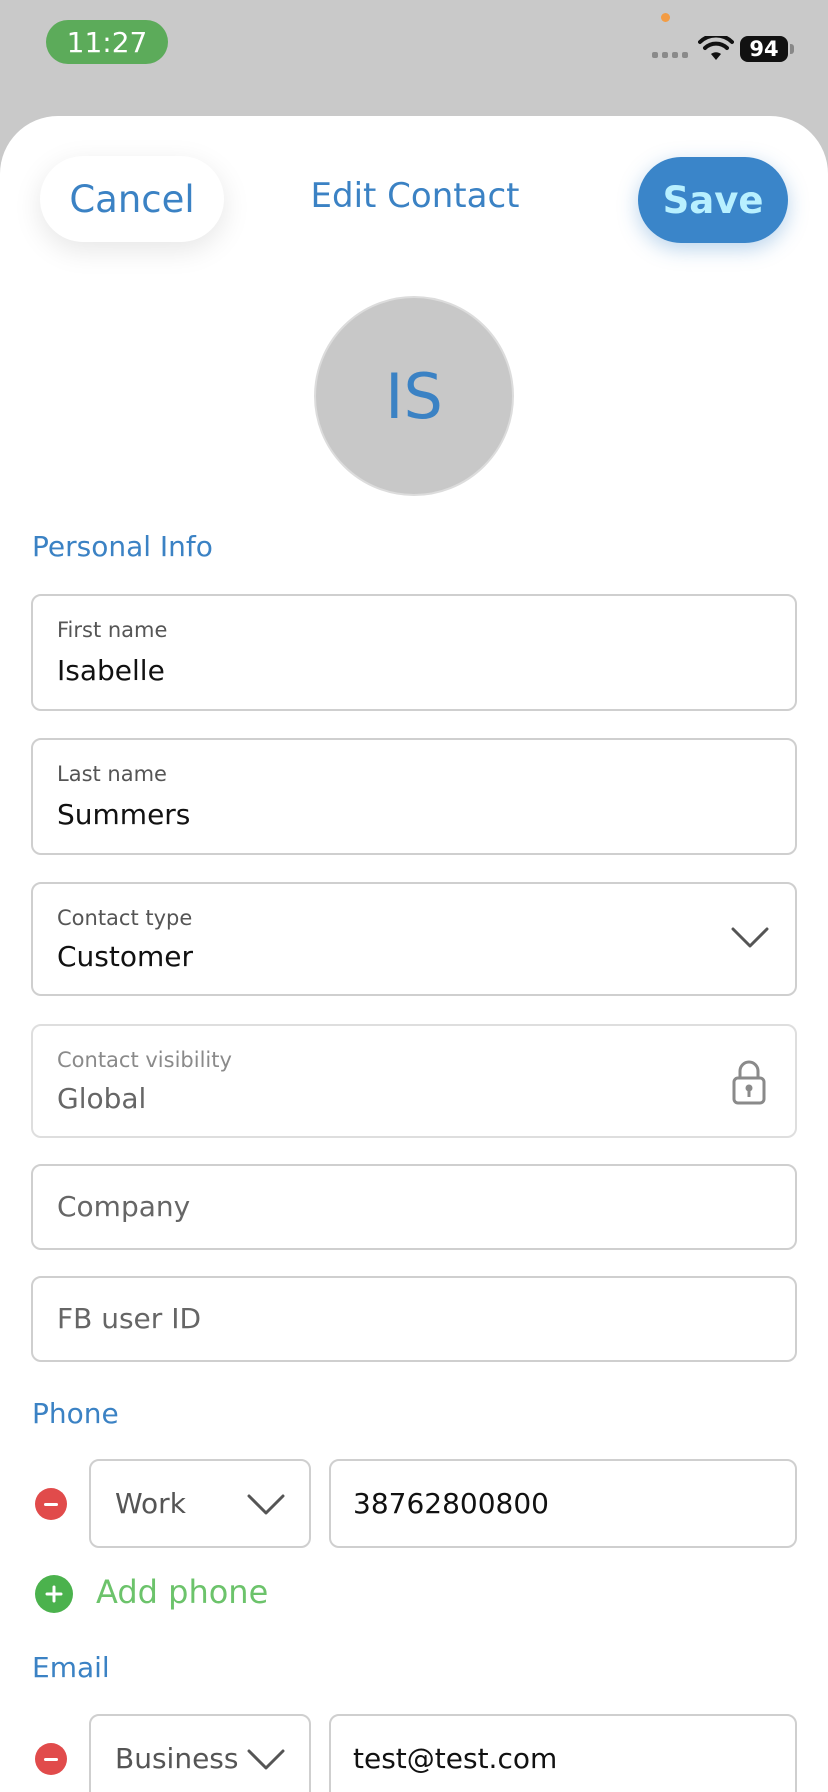  What do you see at coordinates (111, 670) in the screenshot?
I see `first-name-value: Isabelle` at bounding box center [111, 670].